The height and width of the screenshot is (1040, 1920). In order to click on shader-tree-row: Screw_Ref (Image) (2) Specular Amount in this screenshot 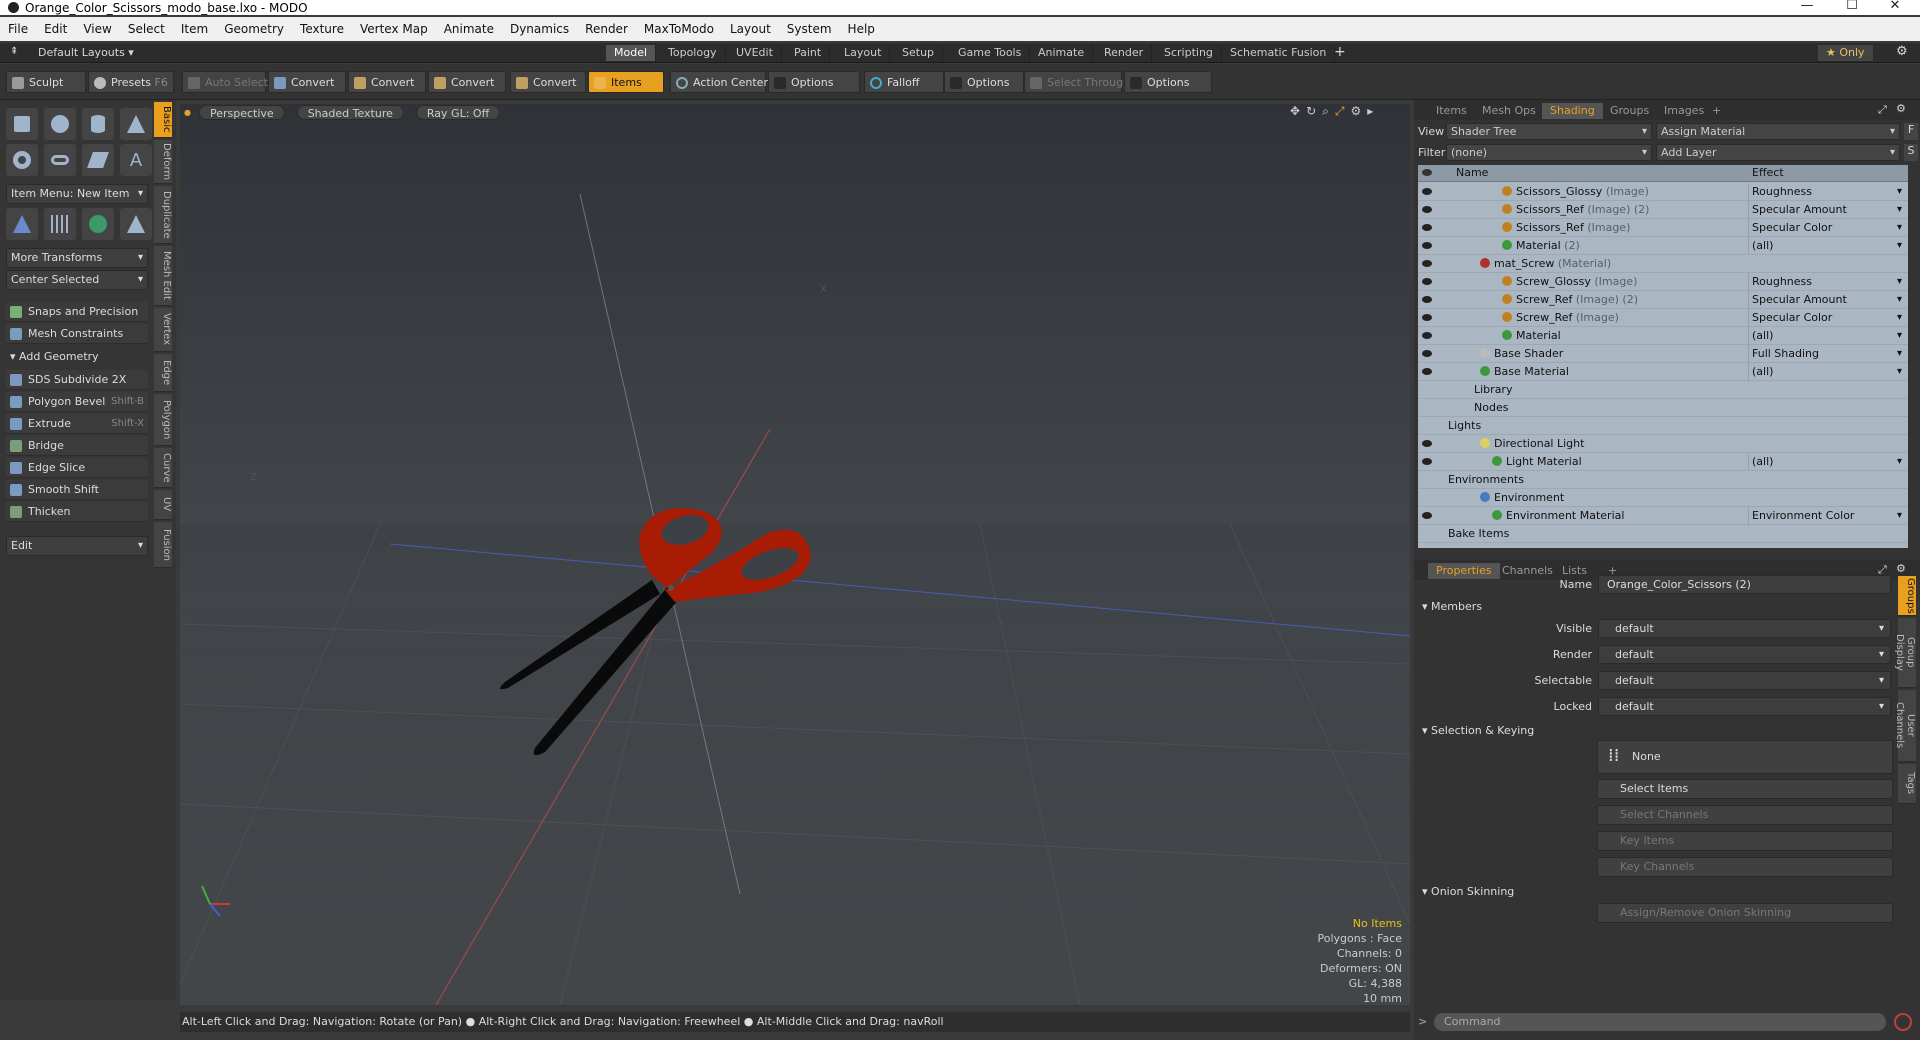, I will do `click(1663, 300)`.